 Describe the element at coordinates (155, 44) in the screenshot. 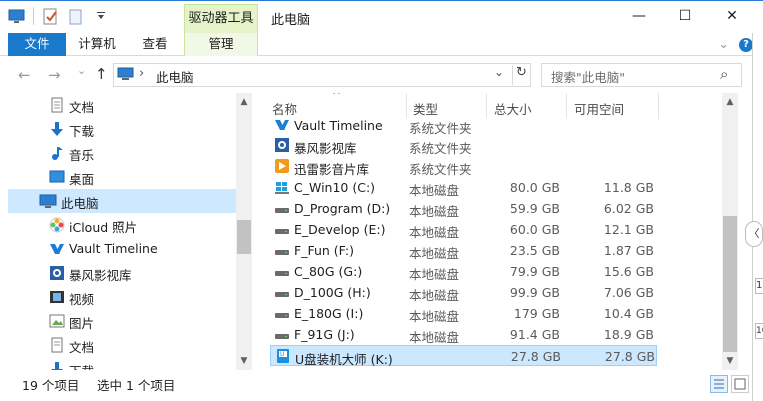

I see `tab-view: 查看` at that location.